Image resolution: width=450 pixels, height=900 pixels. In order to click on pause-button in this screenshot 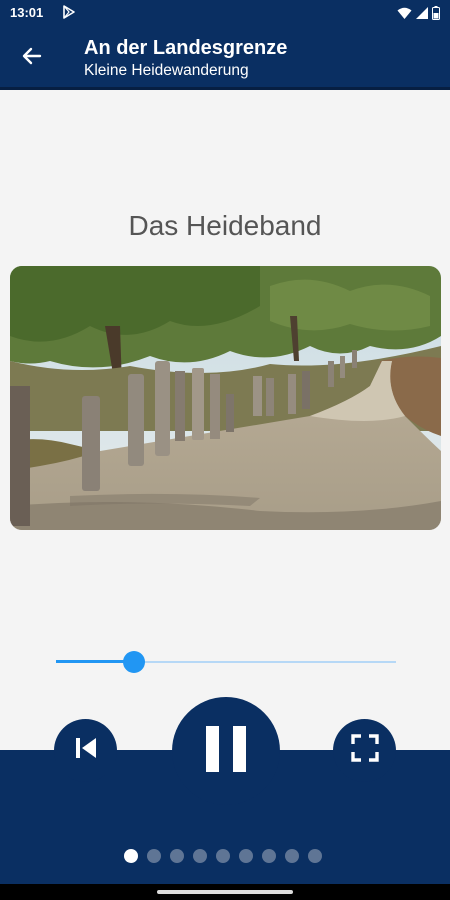, I will do `click(226, 751)`.